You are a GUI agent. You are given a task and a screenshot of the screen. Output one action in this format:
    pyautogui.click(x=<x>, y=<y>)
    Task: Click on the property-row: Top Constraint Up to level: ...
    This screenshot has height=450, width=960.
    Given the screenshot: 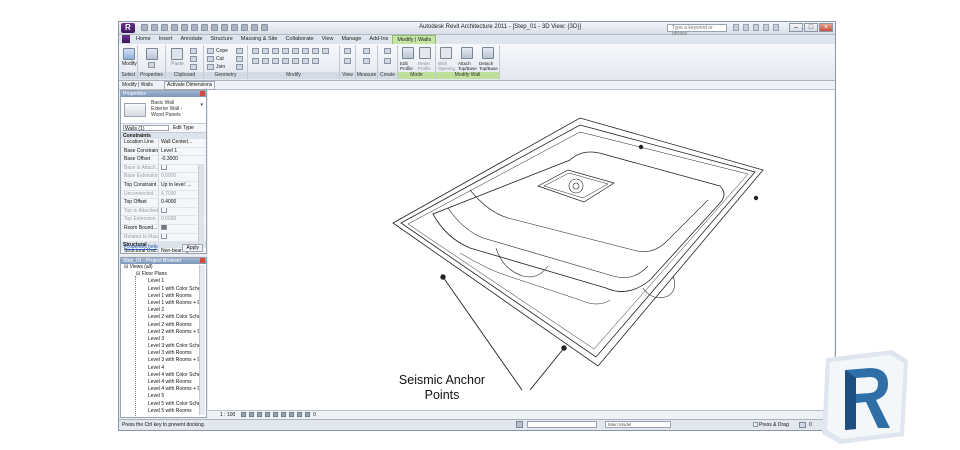 What is the action you would take?
    pyautogui.click(x=163, y=186)
    